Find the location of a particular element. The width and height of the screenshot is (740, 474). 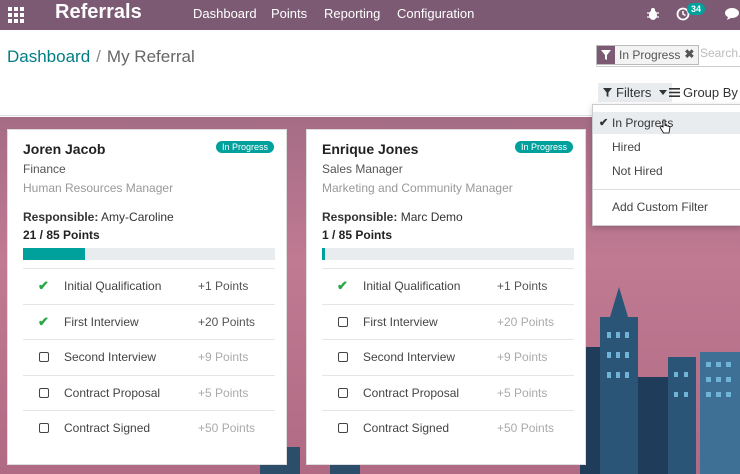

search-facet: In Progress ✖ is located at coordinates (648, 55).